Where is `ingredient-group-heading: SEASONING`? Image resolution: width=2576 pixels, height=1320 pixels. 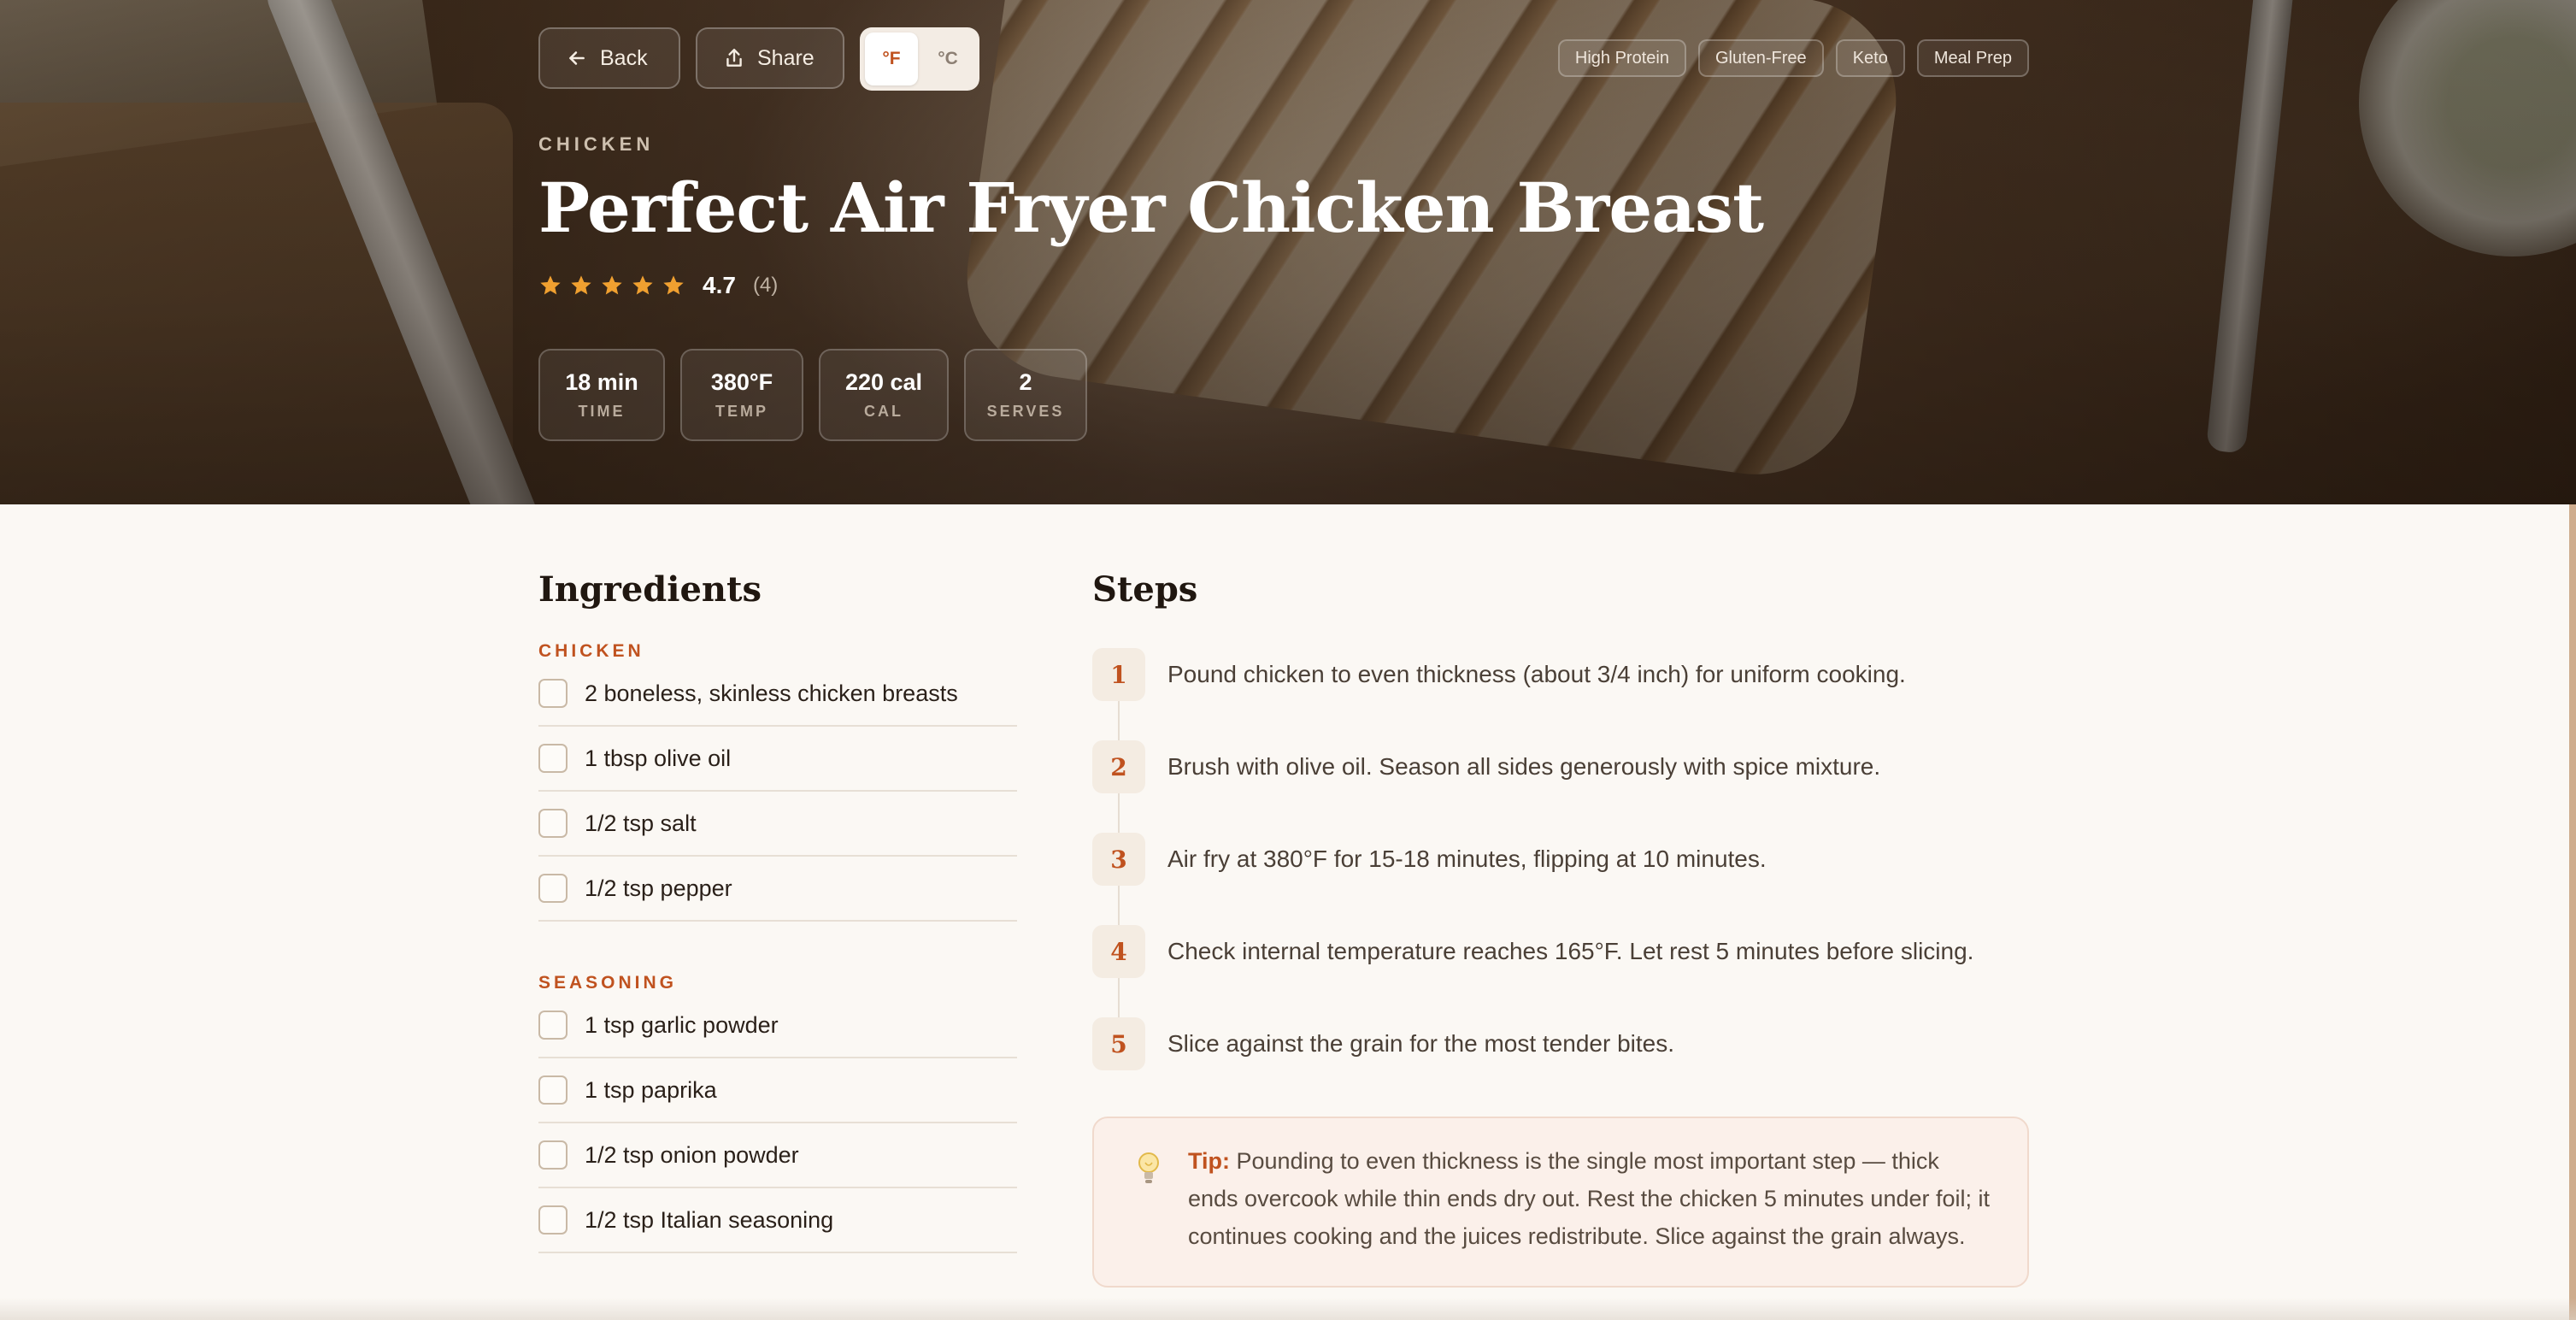 ingredient-group-heading: SEASONING is located at coordinates (608, 983).